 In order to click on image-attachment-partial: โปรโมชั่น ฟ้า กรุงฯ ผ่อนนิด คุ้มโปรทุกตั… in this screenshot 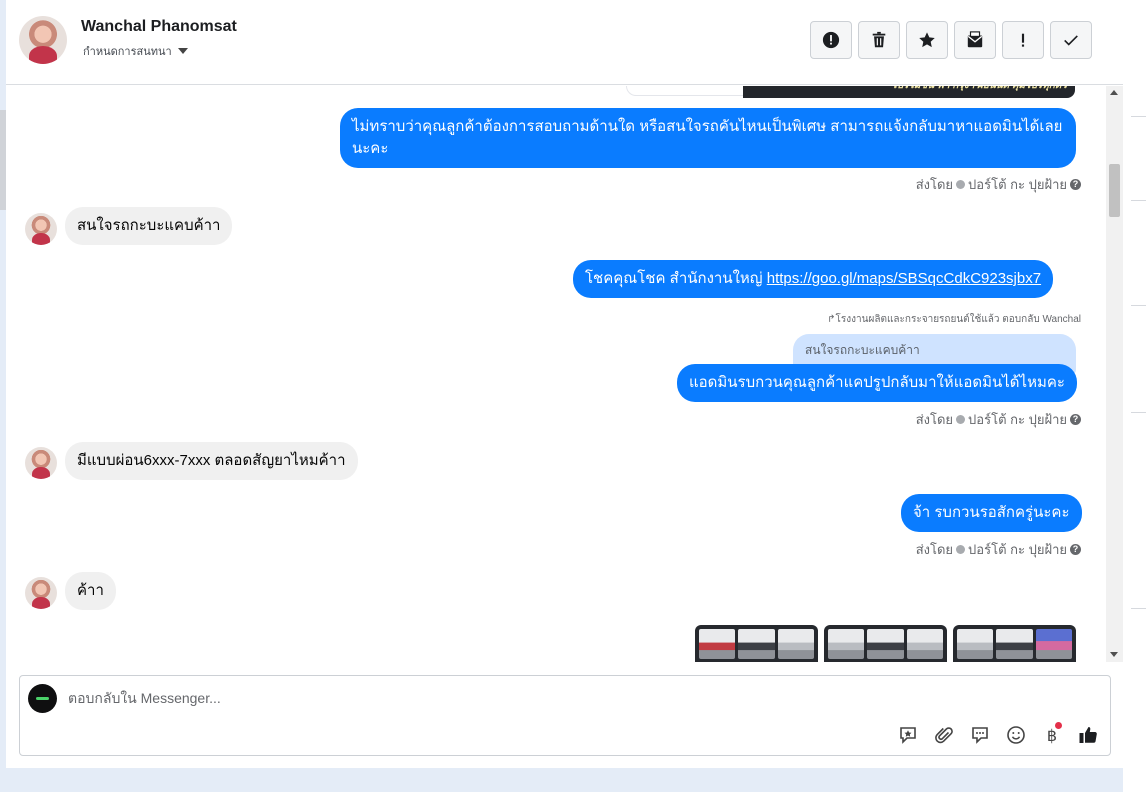, I will do `click(850, 92)`.